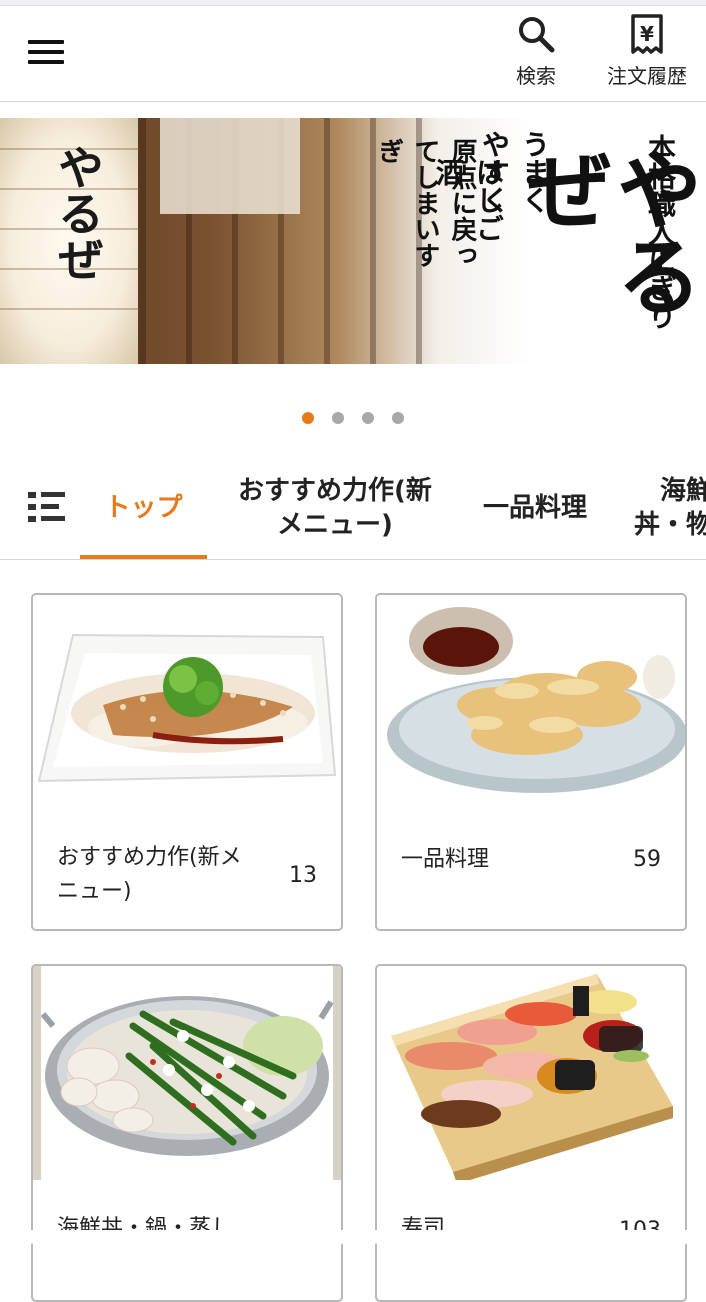 The height and width of the screenshot is (1302, 706). I want to click on tab-seafood-bowl: 海鮮丼・物, so click(661, 507).